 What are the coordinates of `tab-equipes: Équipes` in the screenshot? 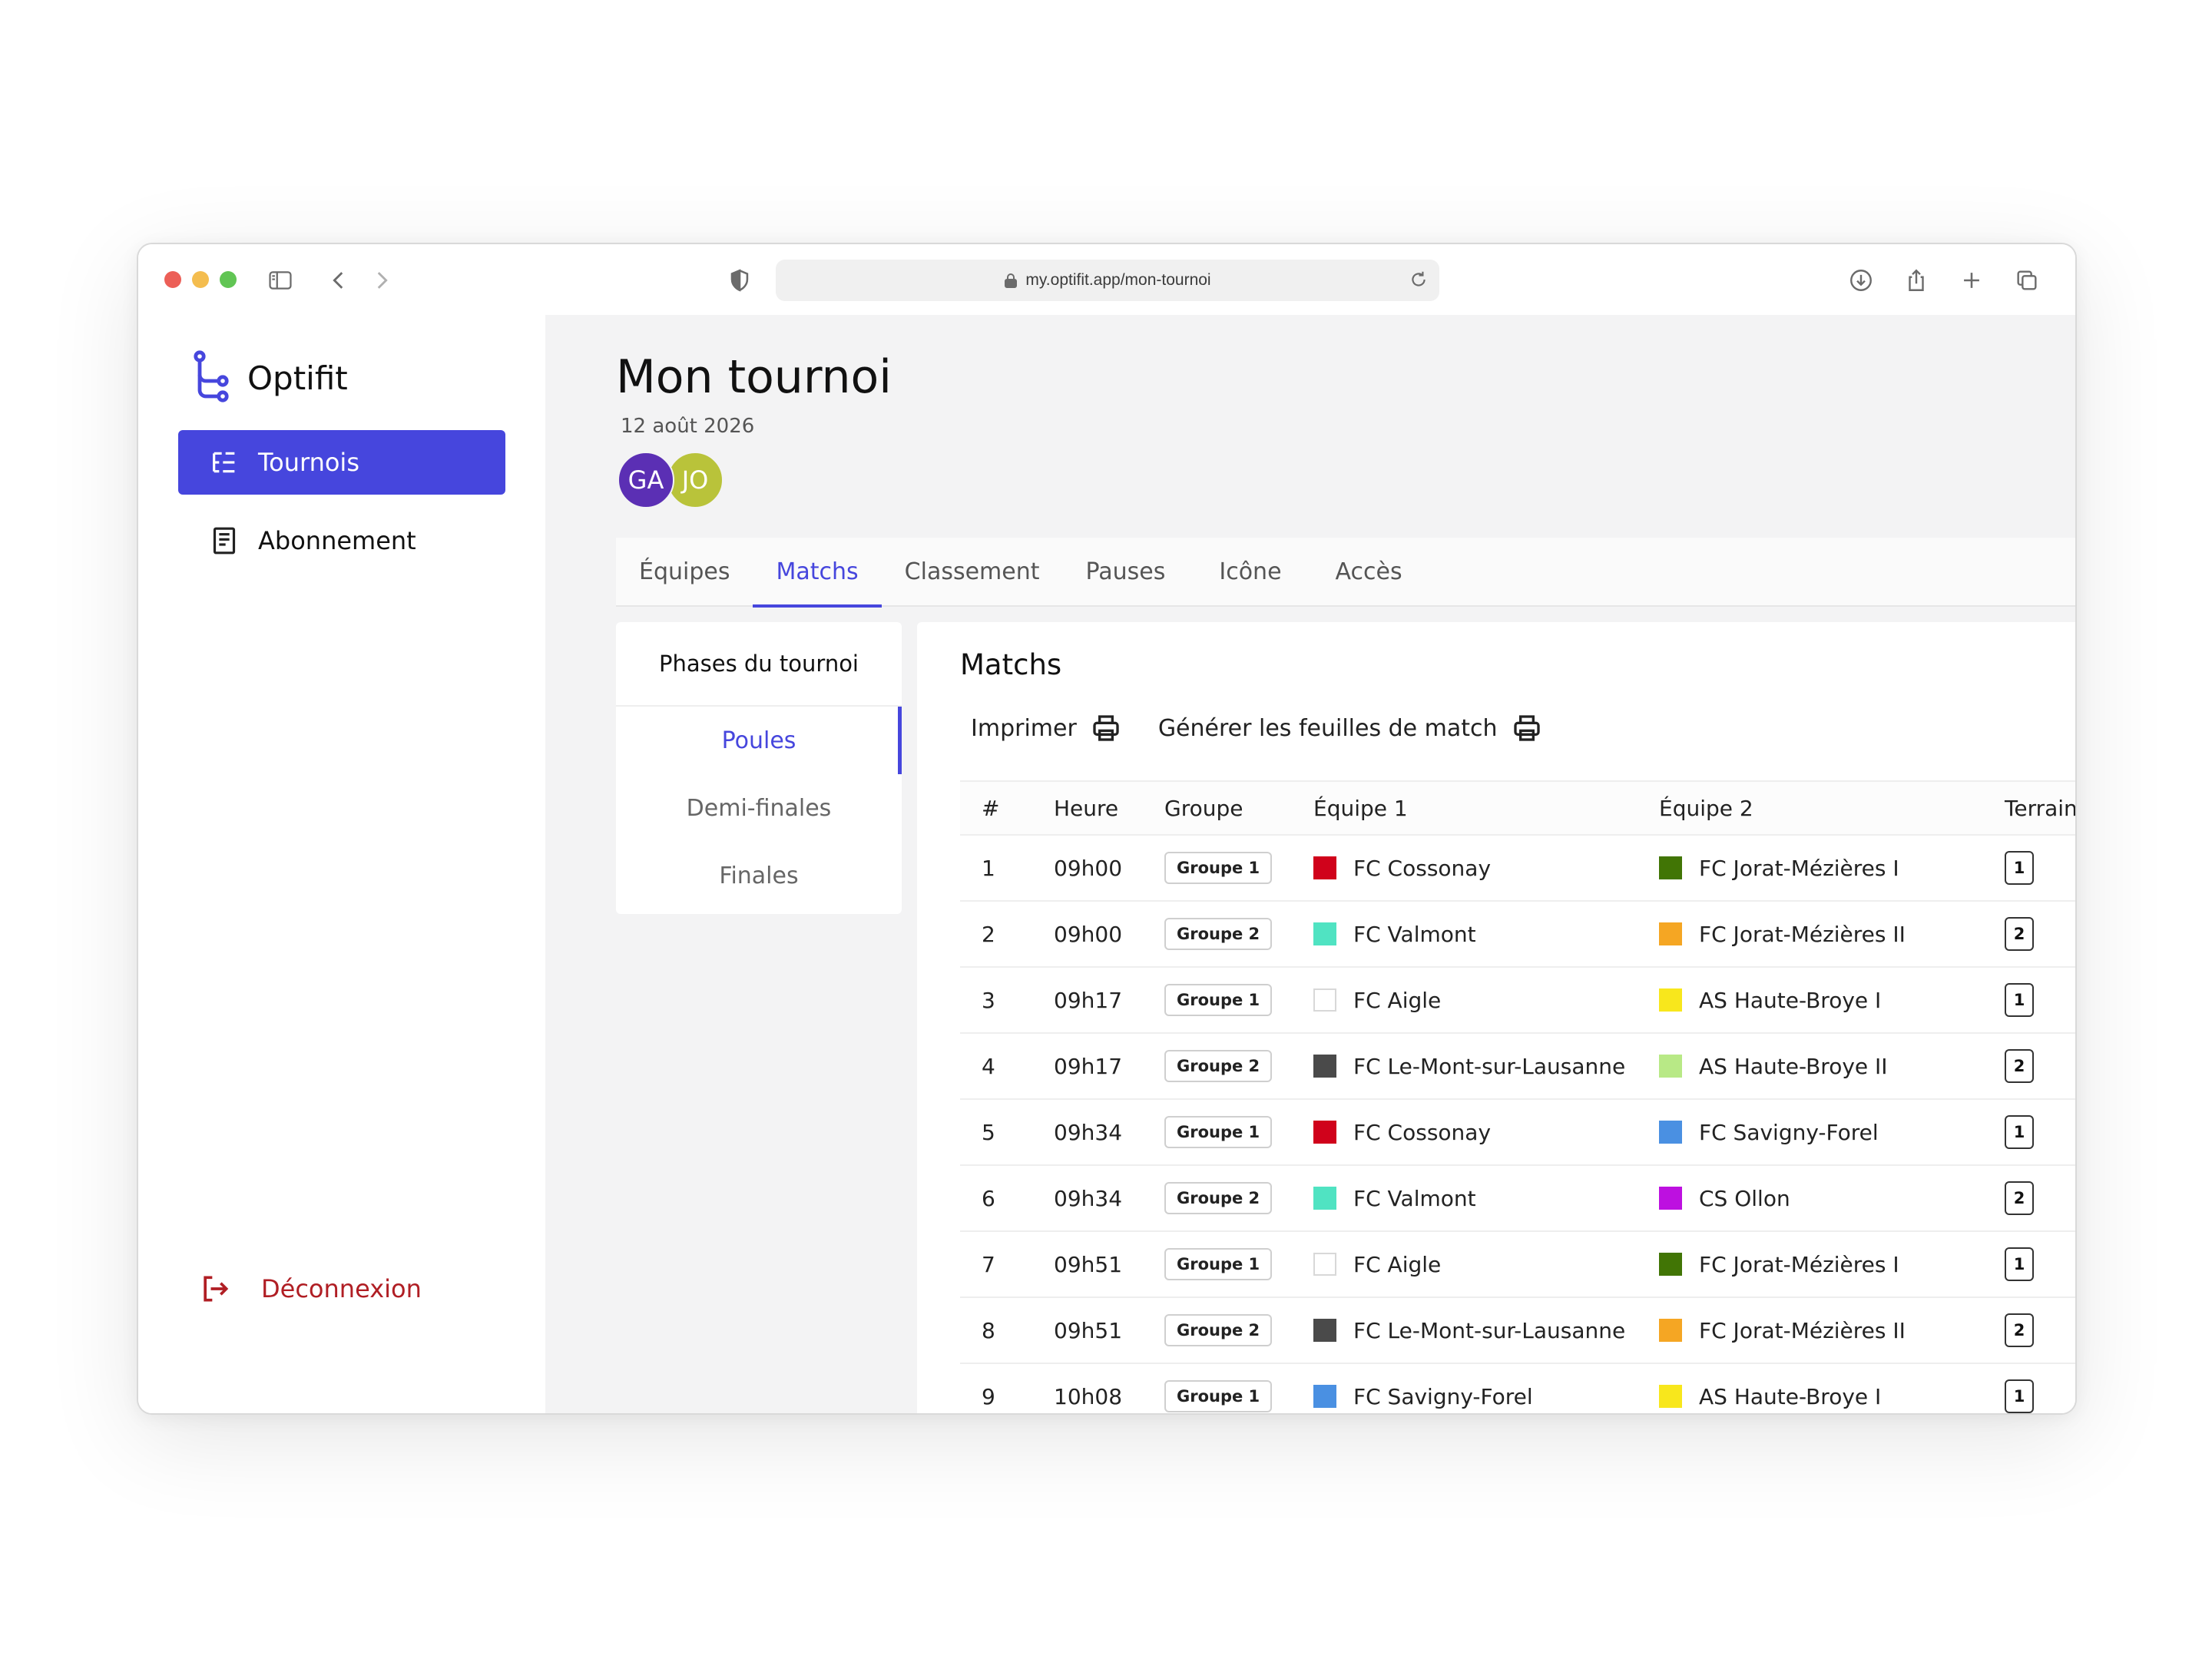 It's located at (685, 572).